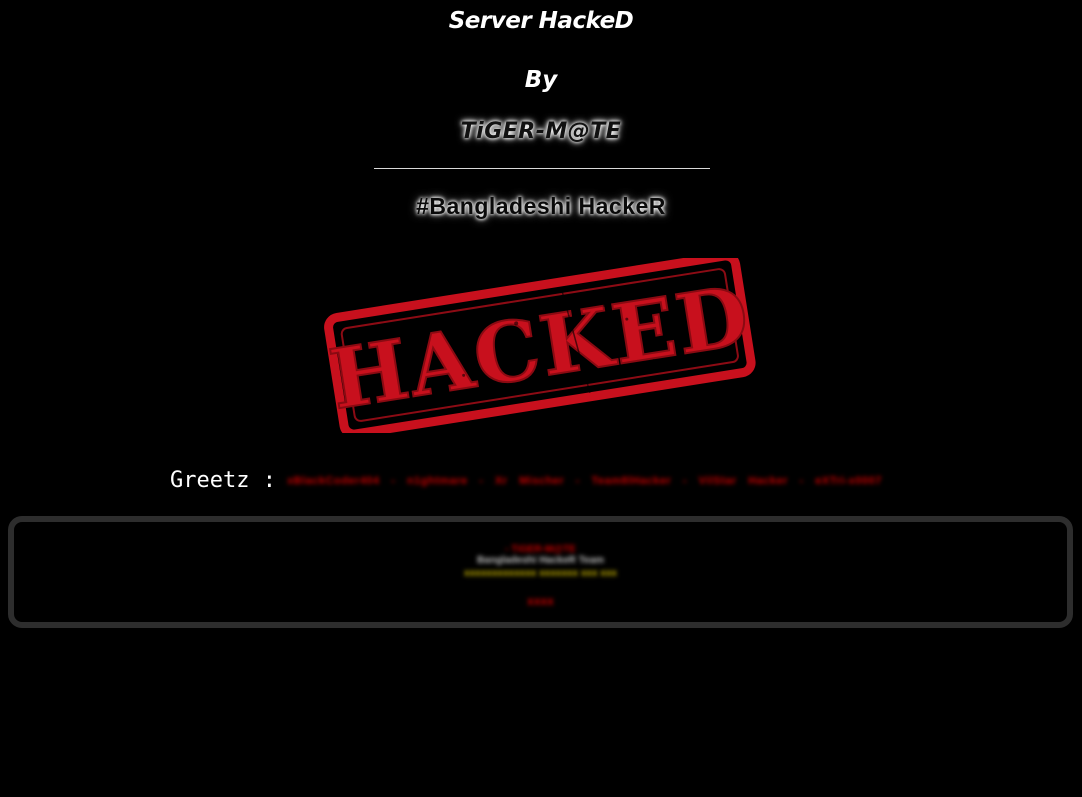 This screenshot has height=797, width=1082. What do you see at coordinates (542, 168) in the screenshot?
I see `divider` at bounding box center [542, 168].